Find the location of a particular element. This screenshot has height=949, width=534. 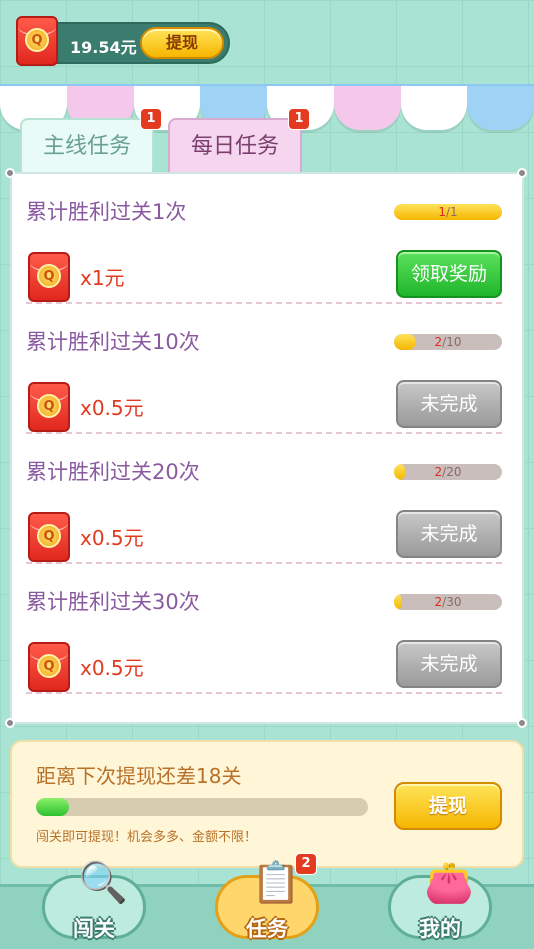

task-progress: 2/20 is located at coordinates (448, 472).